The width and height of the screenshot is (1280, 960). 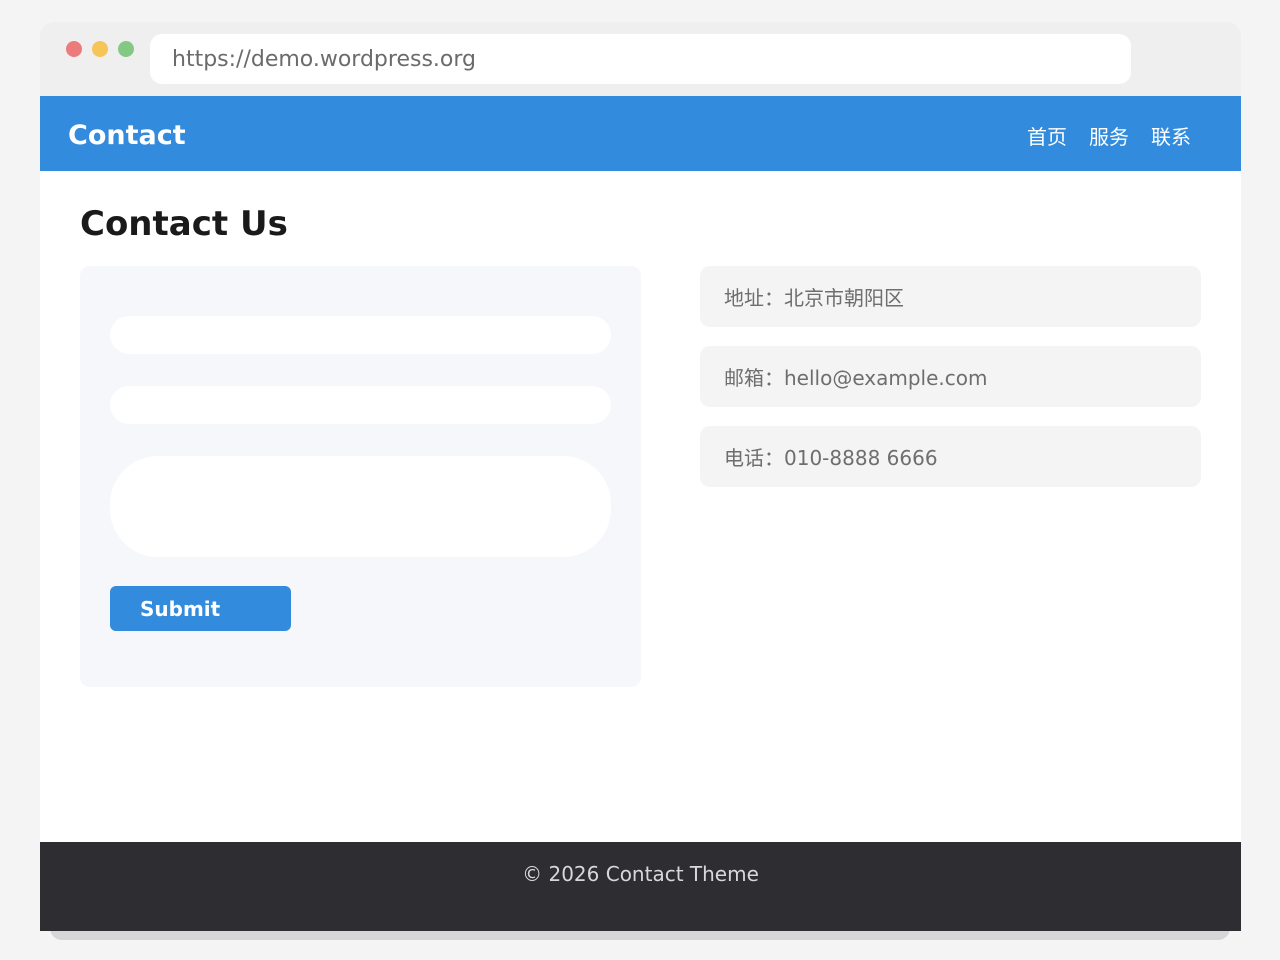 What do you see at coordinates (360, 405) in the screenshot?
I see `email-input` at bounding box center [360, 405].